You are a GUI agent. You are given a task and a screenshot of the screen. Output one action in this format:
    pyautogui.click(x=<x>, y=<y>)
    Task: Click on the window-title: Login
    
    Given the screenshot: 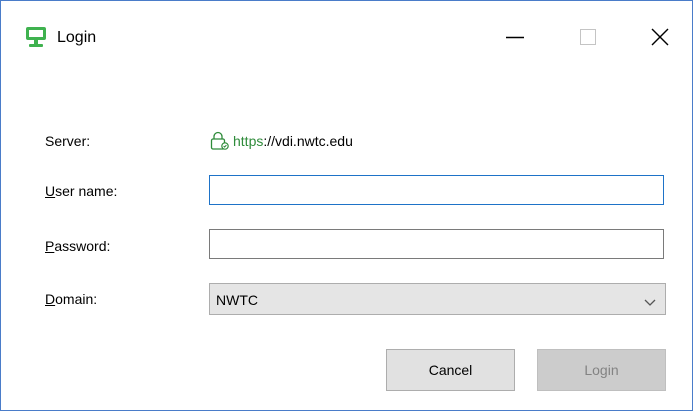 What is the action you would take?
    pyautogui.click(x=77, y=37)
    